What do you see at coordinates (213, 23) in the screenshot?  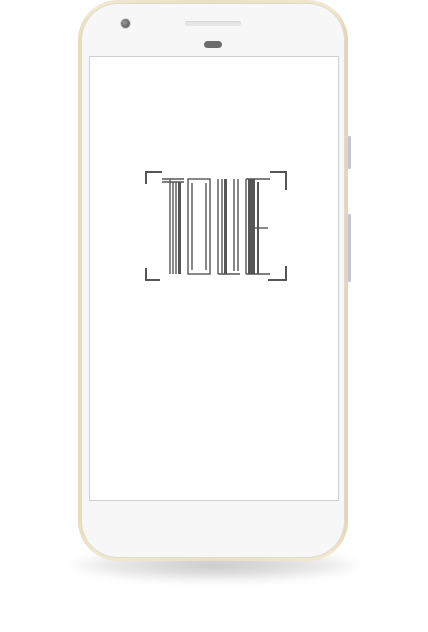 I see `earpiece-speaker` at bounding box center [213, 23].